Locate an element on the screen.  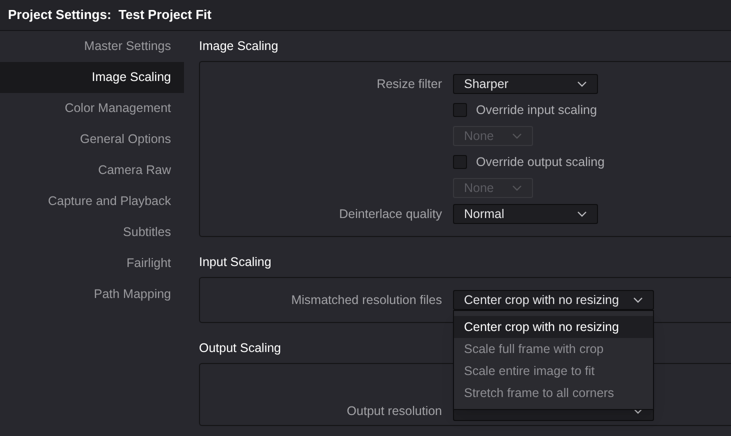
sidebar-item: Image Scaling is located at coordinates (92, 77).